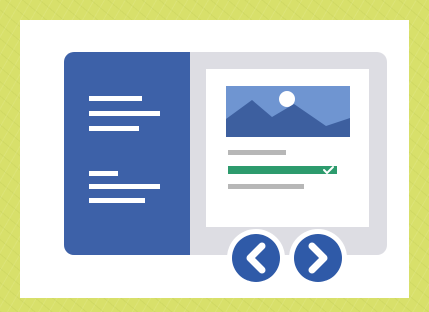 The height and width of the screenshot is (312, 429). I want to click on next-button-fill, so click(318, 258).